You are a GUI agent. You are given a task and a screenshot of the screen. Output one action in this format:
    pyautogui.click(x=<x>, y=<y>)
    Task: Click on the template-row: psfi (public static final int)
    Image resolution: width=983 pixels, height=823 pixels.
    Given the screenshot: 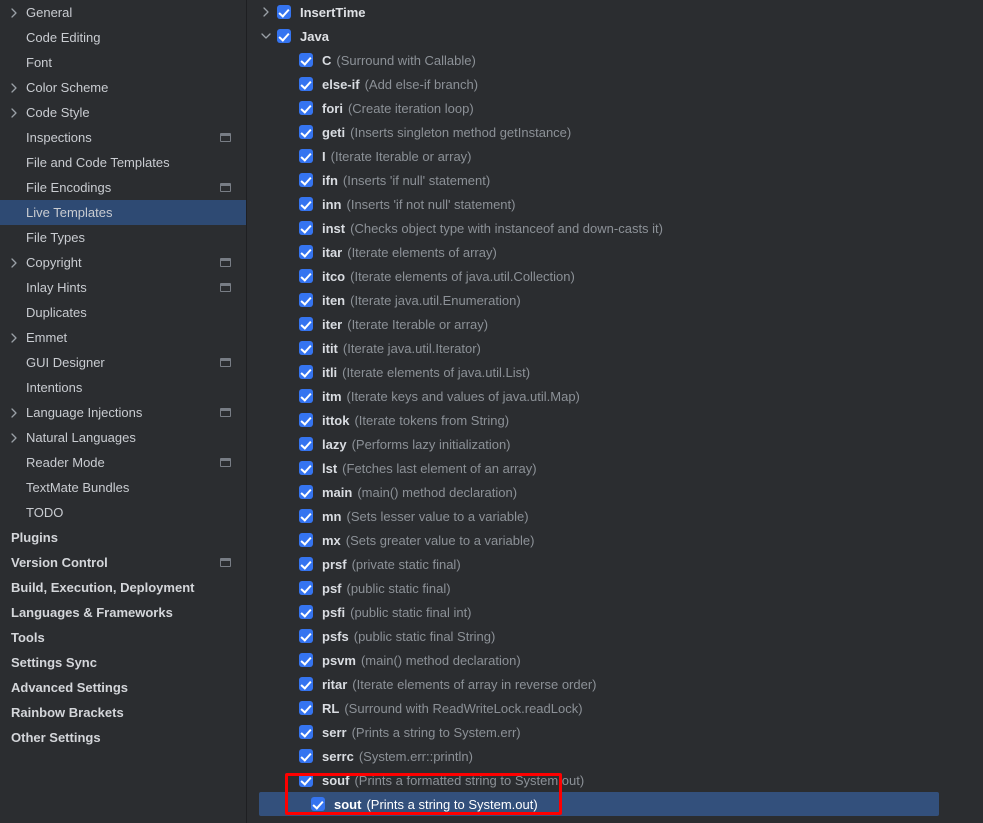 What is the action you would take?
    pyautogui.click(x=615, y=612)
    